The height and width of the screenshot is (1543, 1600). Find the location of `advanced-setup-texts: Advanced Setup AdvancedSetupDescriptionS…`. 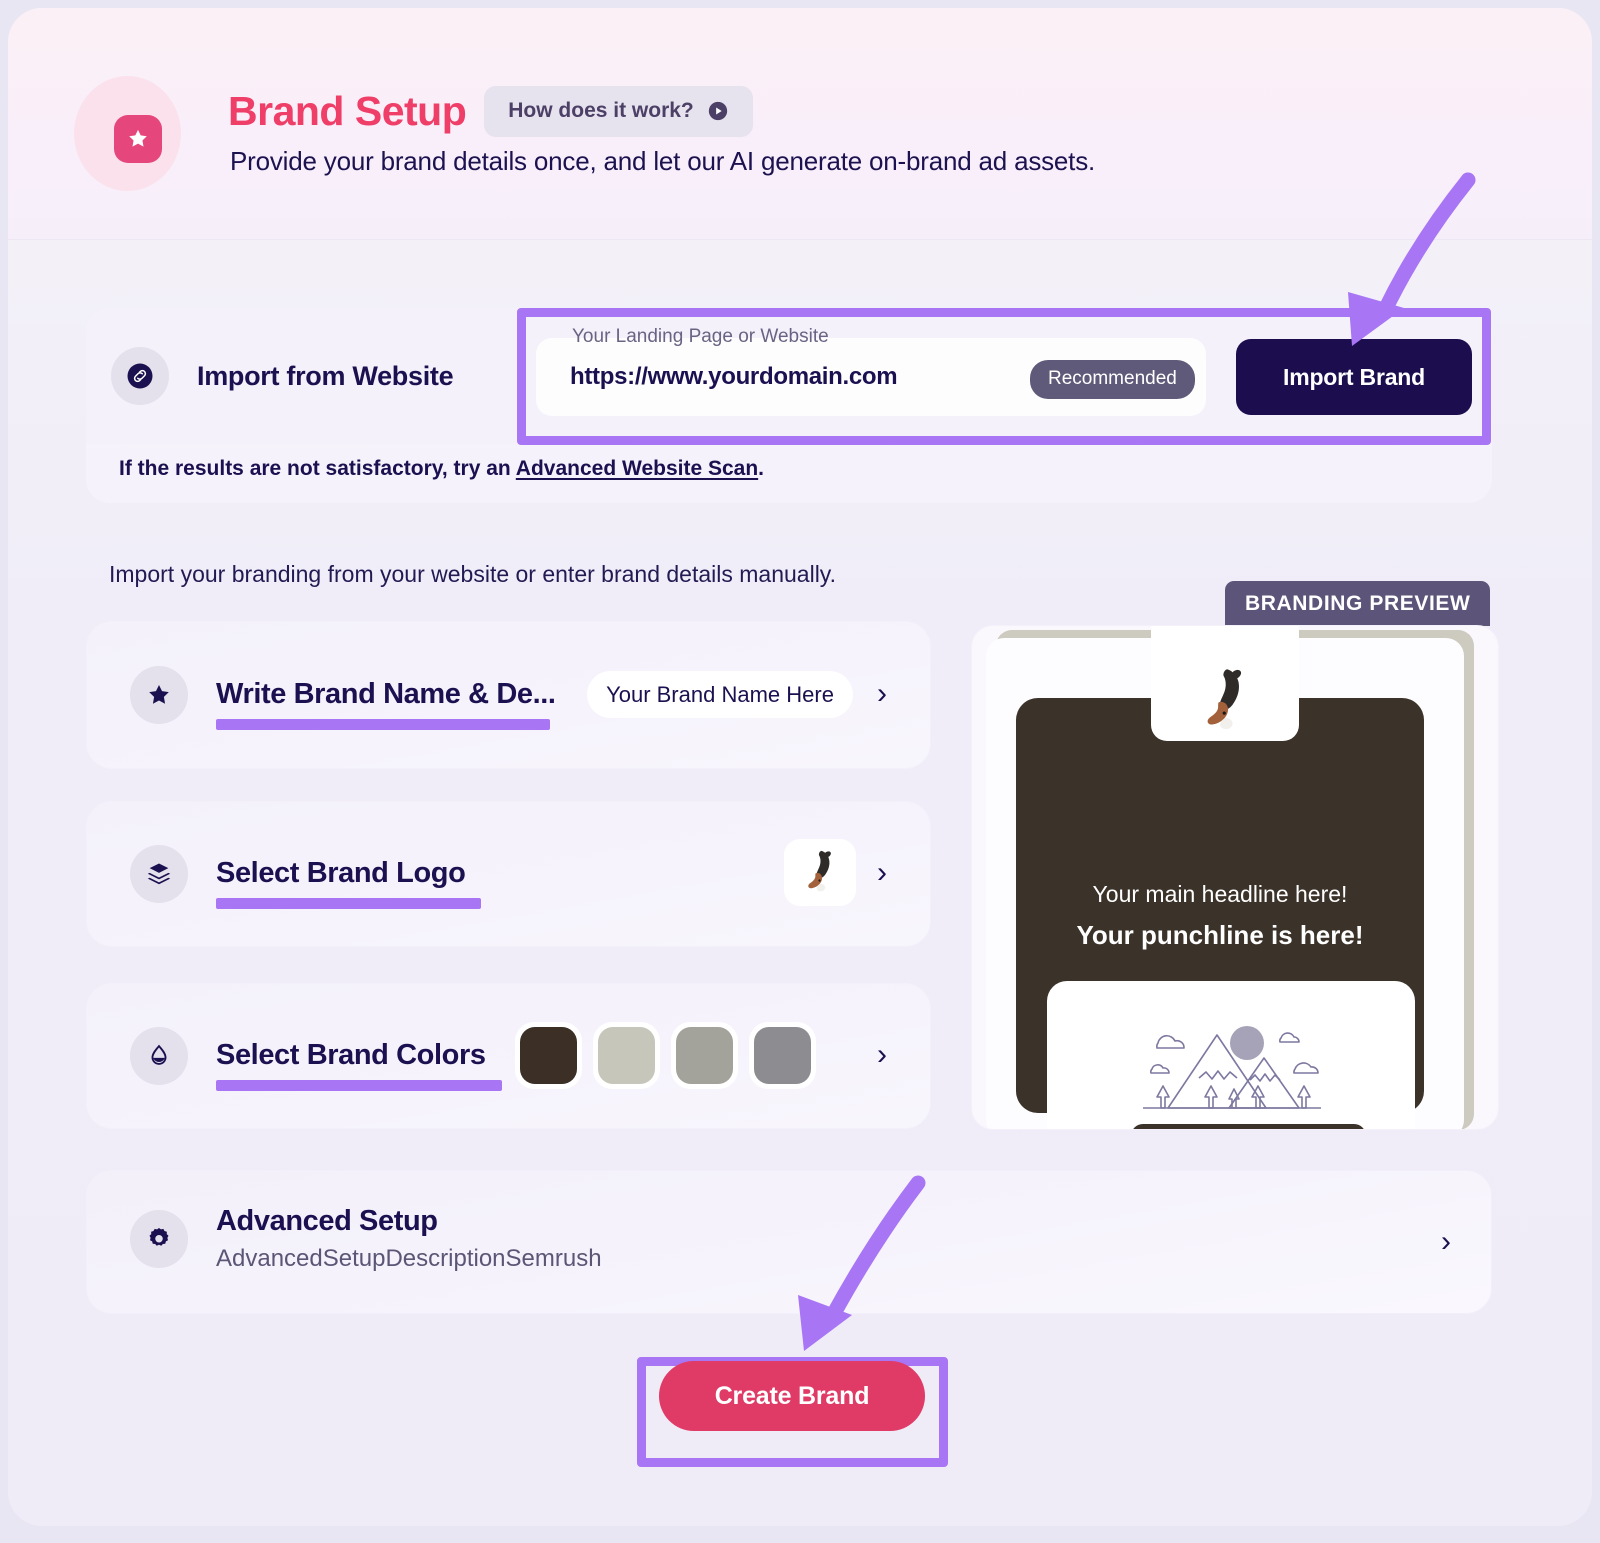

advanced-setup-texts: Advanced Setup AdvancedSetupDescriptionS… is located at coordinates (409, 1239).